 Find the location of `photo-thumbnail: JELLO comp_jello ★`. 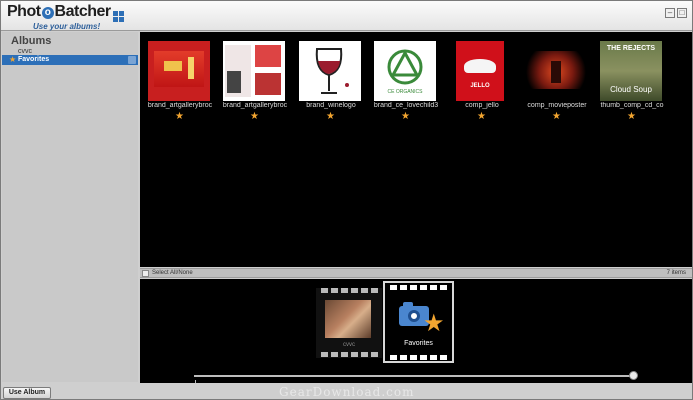

photo-thumbnail: JELLO comp_jello ★ is located at coordinates (481, 82).